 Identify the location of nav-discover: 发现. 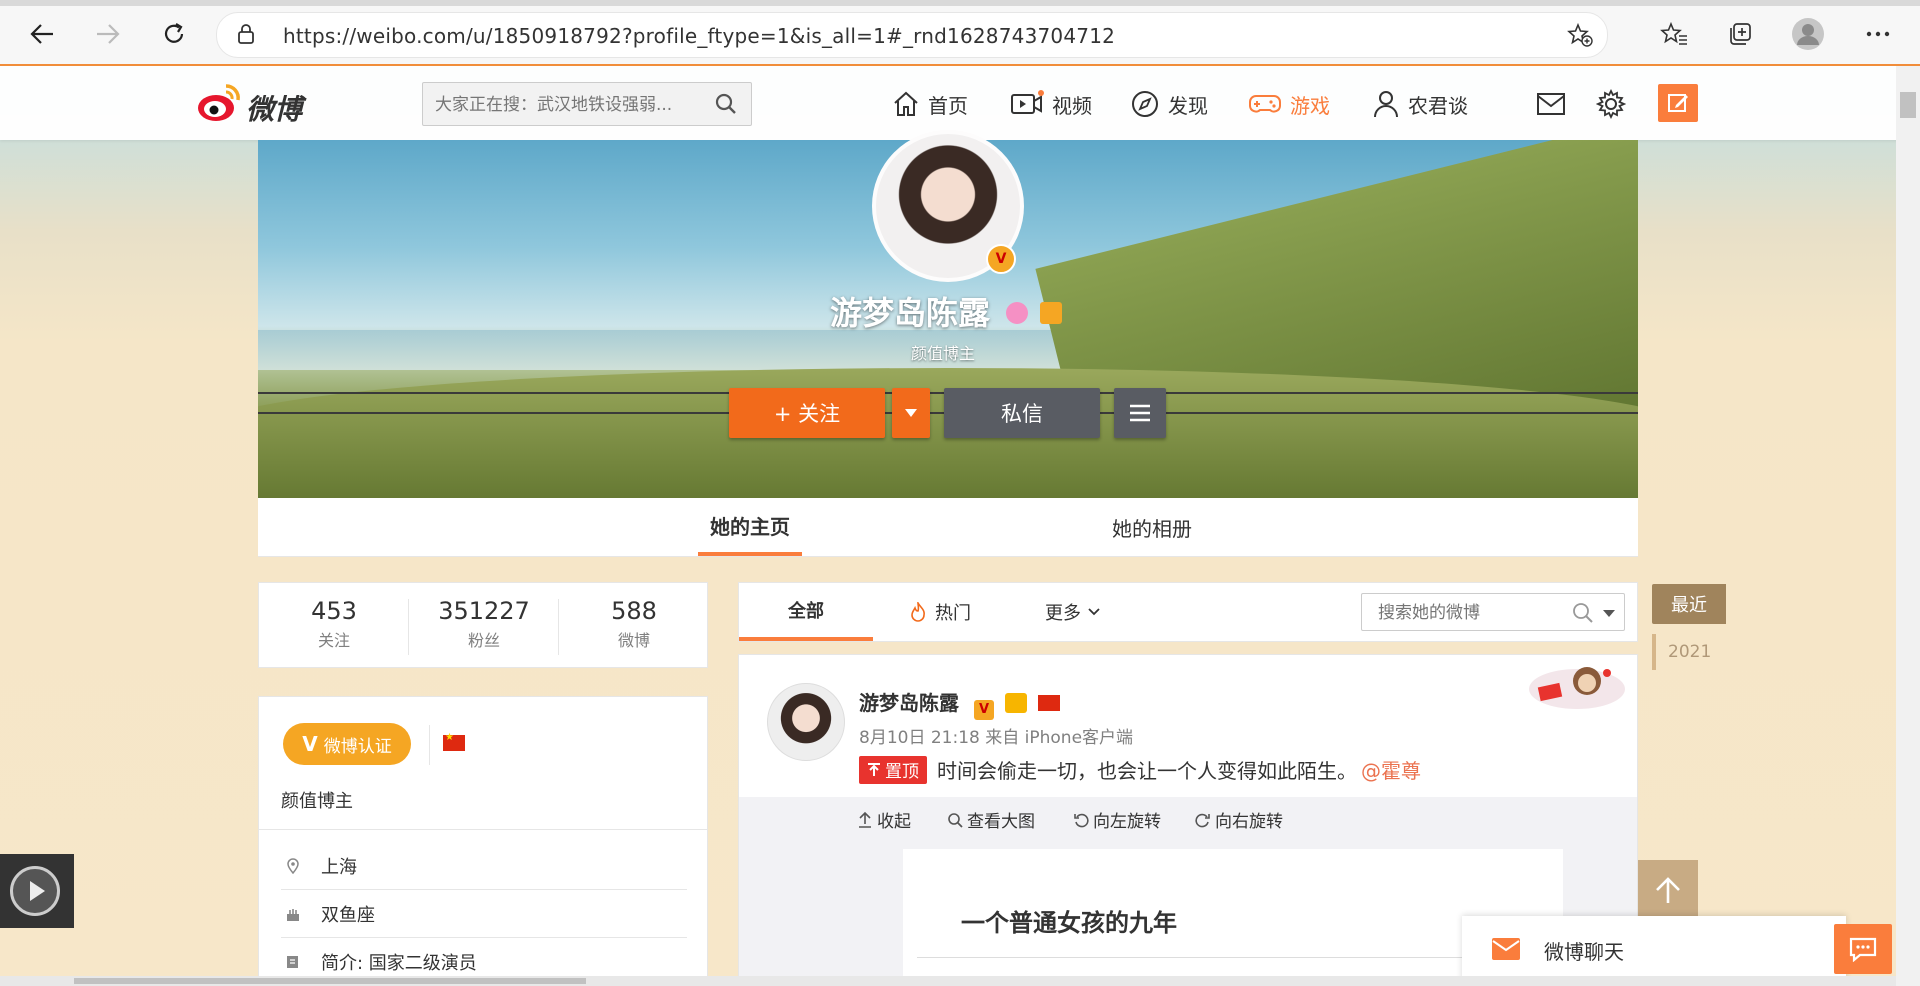
(1169, 104).